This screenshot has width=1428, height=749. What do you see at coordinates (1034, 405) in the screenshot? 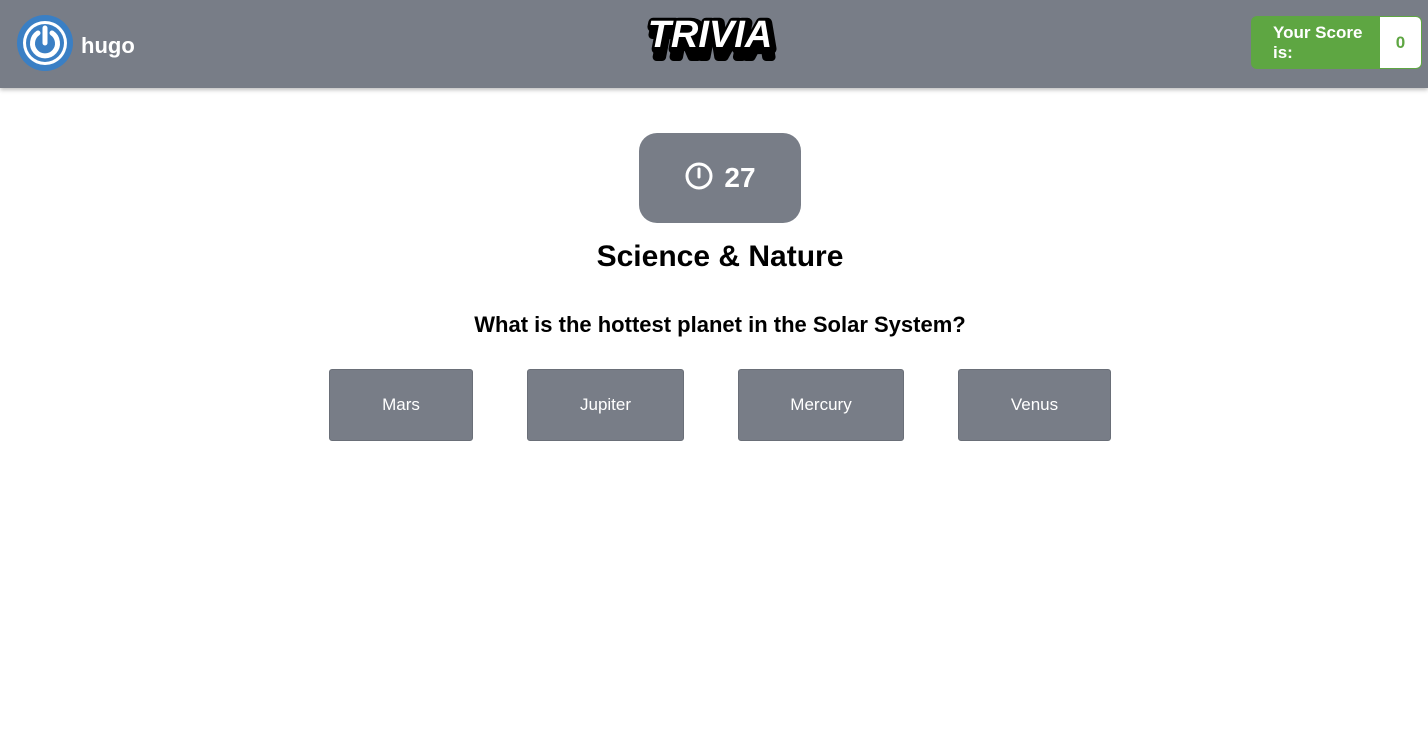
I see `answer-button-venus: Venus` at bounding box center [1034, 405].